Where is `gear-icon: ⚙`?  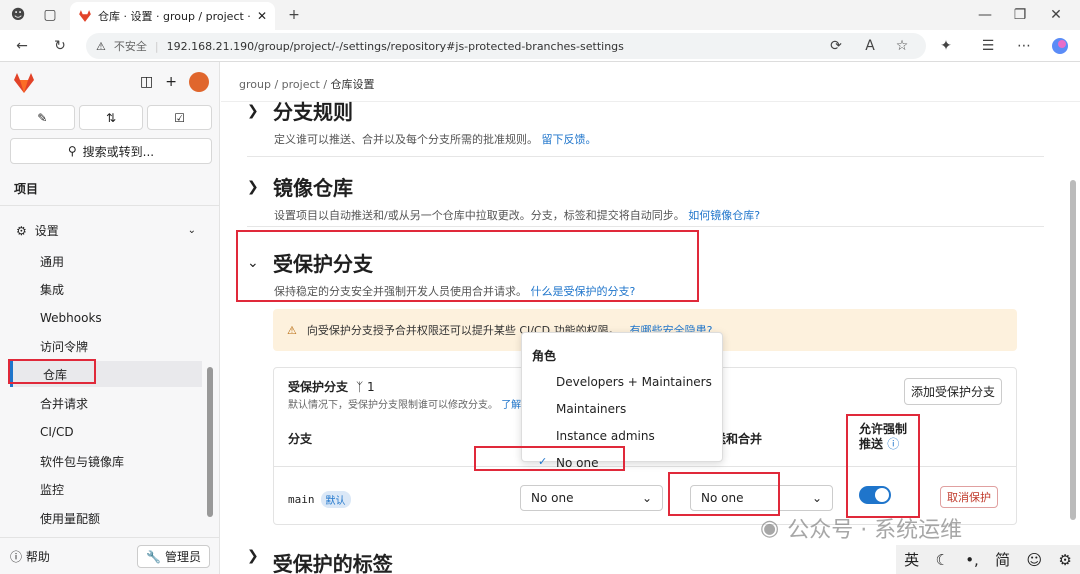
gear-icon: ⚙ is located at coordinates (1064, 560).